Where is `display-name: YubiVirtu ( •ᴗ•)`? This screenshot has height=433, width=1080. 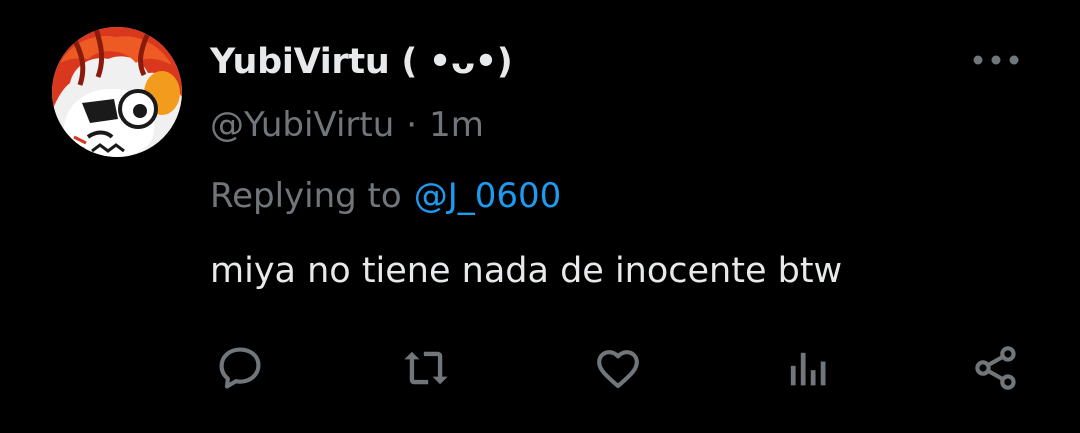
display-name: YubiVirtu ( •ᴗ•) is located at coordinates (361, 62).